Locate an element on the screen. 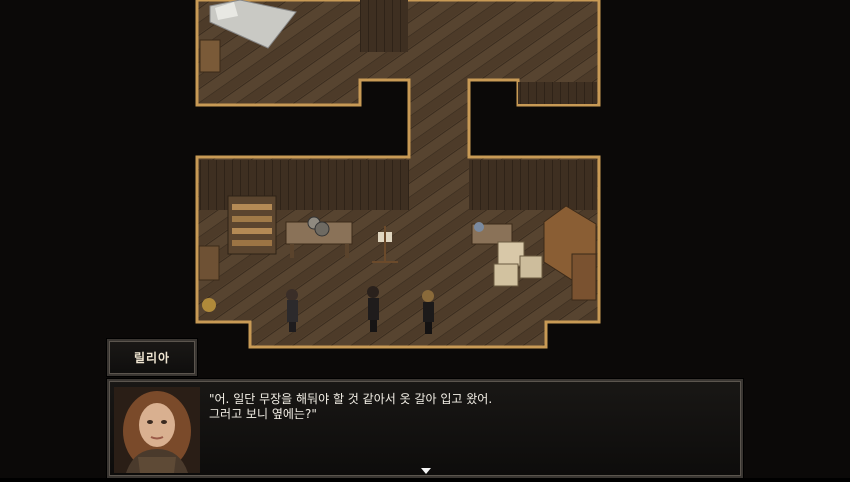 The height and width of the screenshot is (482, 850). speaker-name-box: 릴리아 is located at coordinates (152, 357).